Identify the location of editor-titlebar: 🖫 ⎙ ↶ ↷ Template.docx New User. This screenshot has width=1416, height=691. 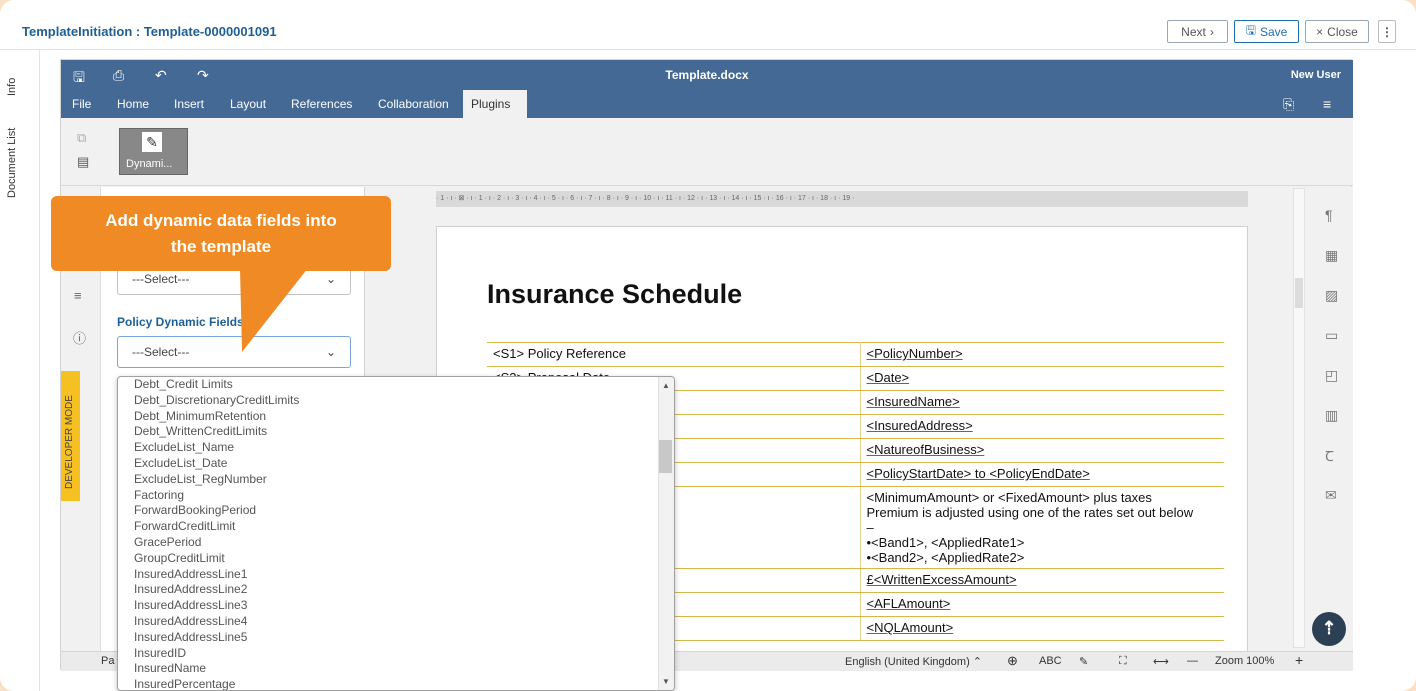
(707, 75).